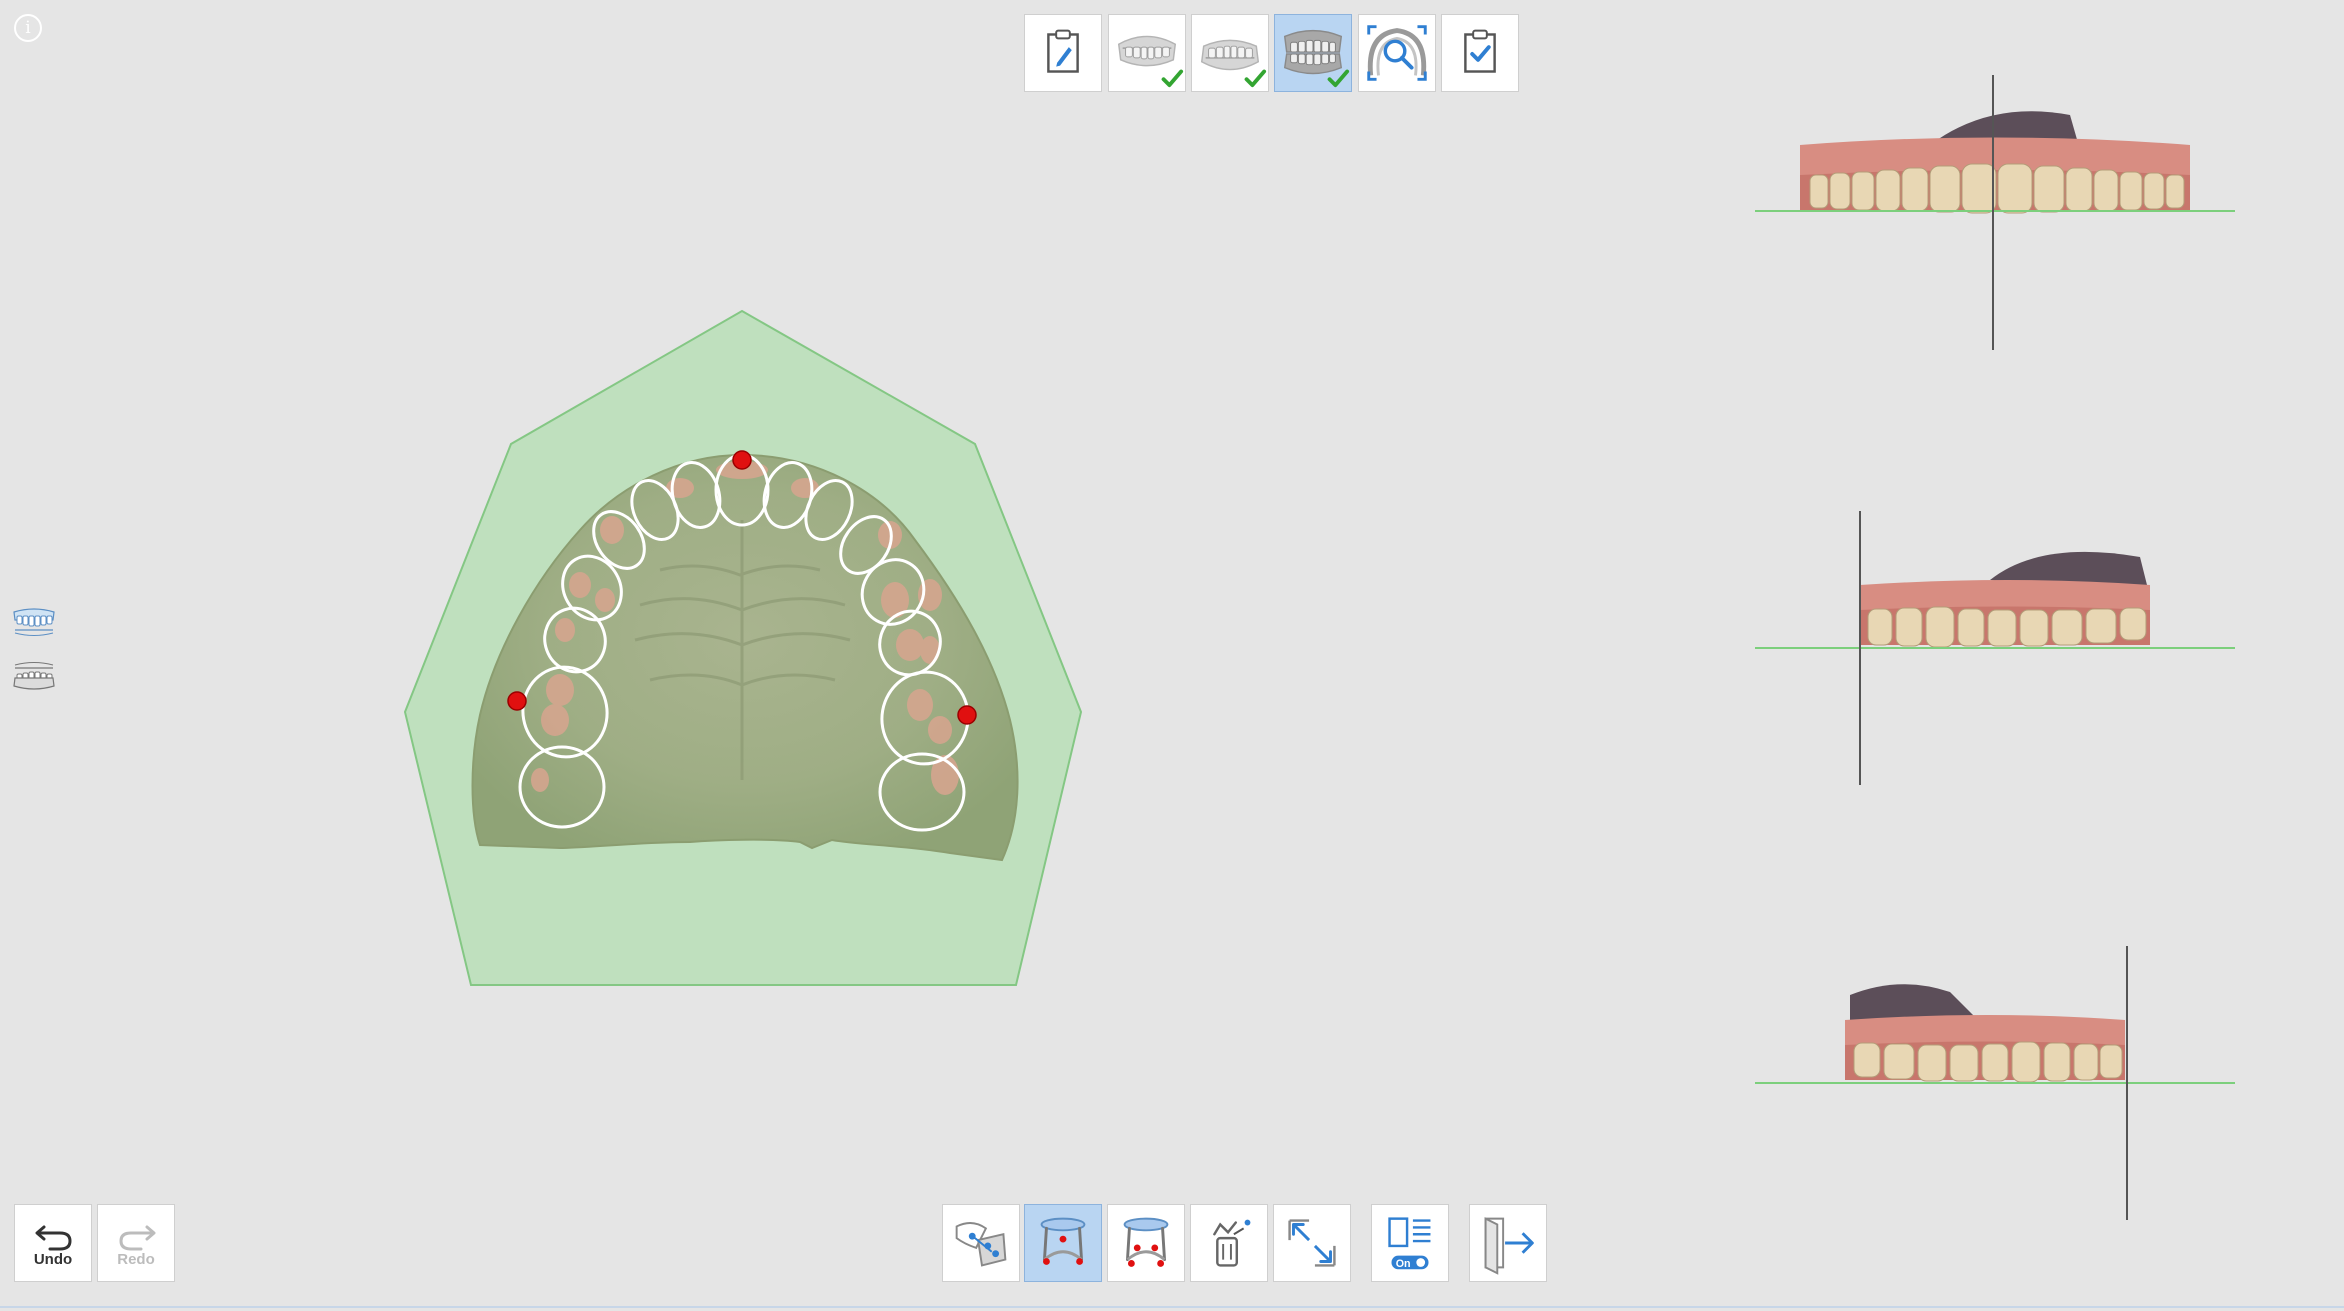  I want to click on arch-points-lower-button, so click(1146, 1243).